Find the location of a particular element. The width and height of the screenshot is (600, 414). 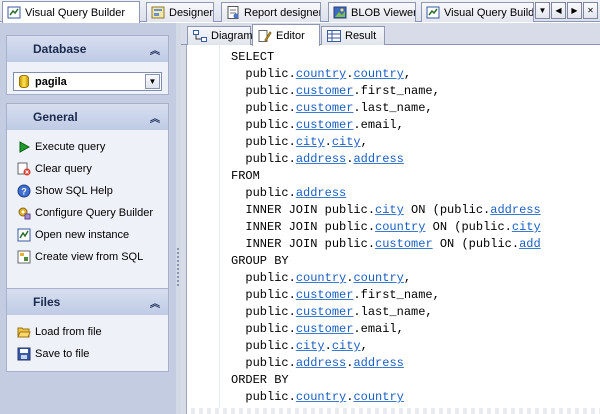

chevron-down-icon: ▼ is located at coordinates (152, 81).